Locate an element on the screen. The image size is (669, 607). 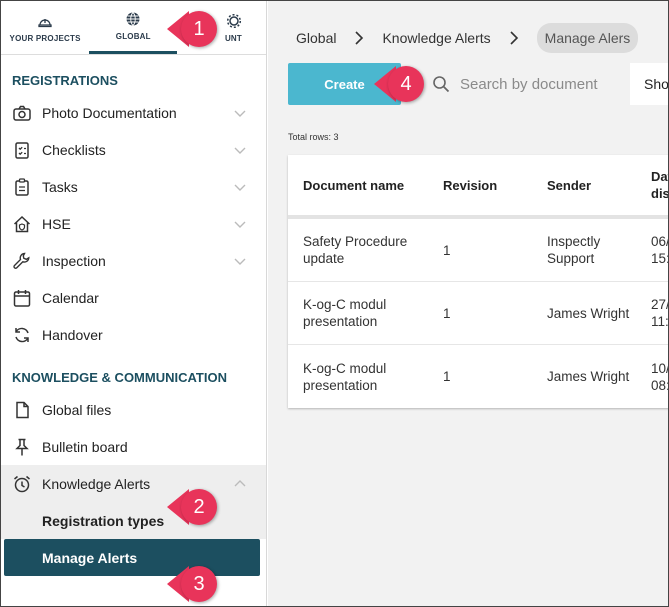
tab-your-projects: YOUR PROJECTS is located at coordinates (45, 27).